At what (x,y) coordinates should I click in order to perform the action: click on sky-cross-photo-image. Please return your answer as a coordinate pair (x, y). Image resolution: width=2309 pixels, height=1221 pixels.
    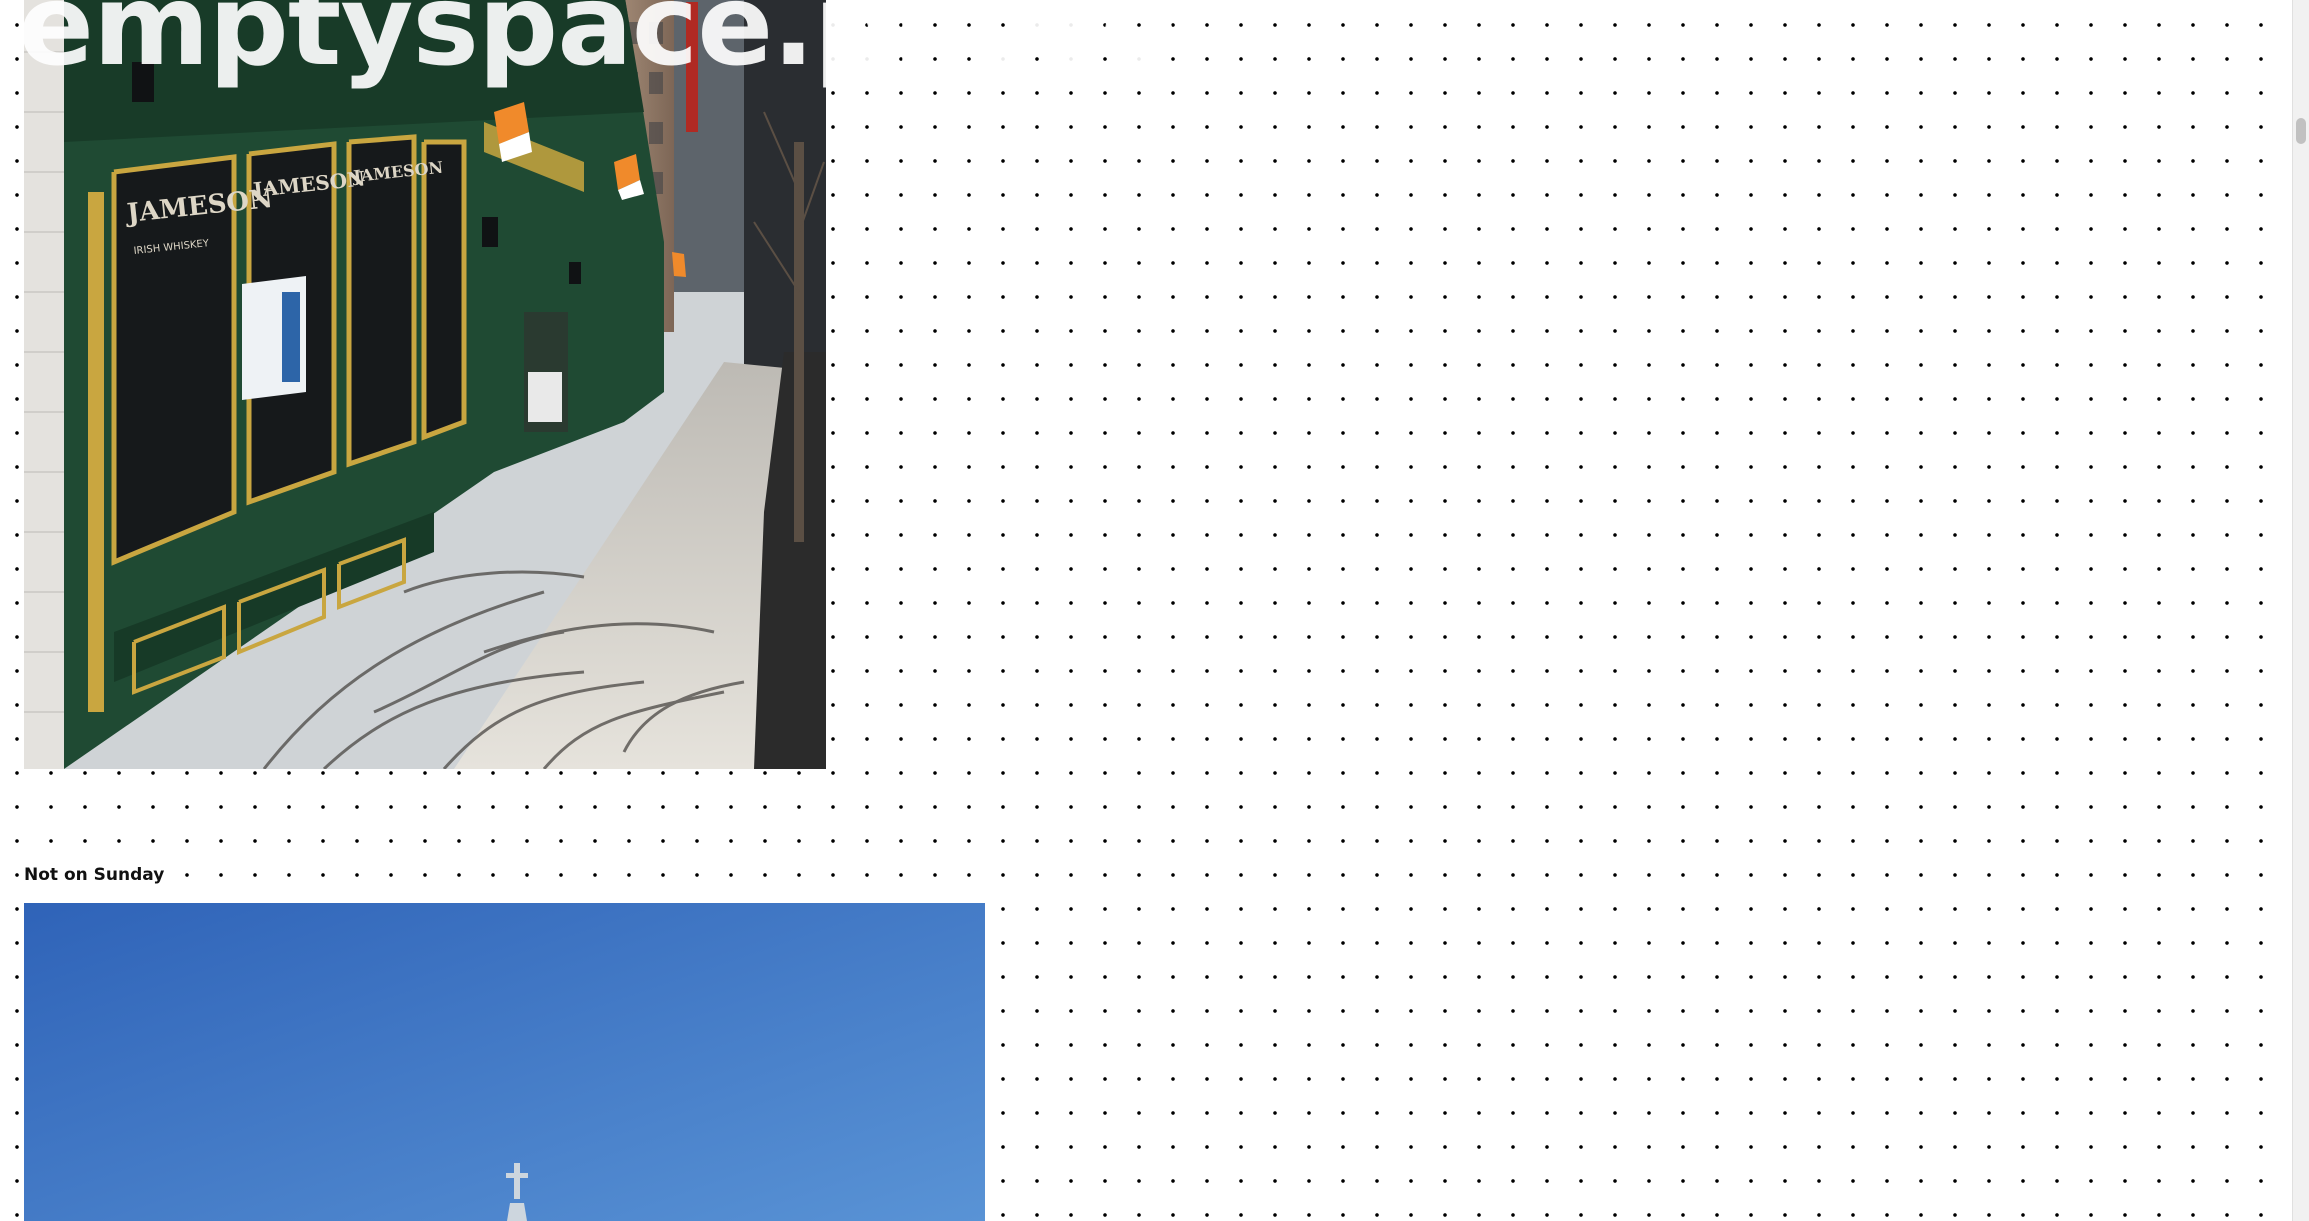
    Looking at the image, I should click on (504, 1062).